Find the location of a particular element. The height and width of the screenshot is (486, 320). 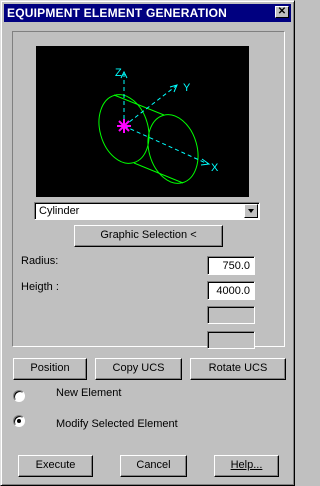

cylinder-outline is located at coordinates (148, 139).